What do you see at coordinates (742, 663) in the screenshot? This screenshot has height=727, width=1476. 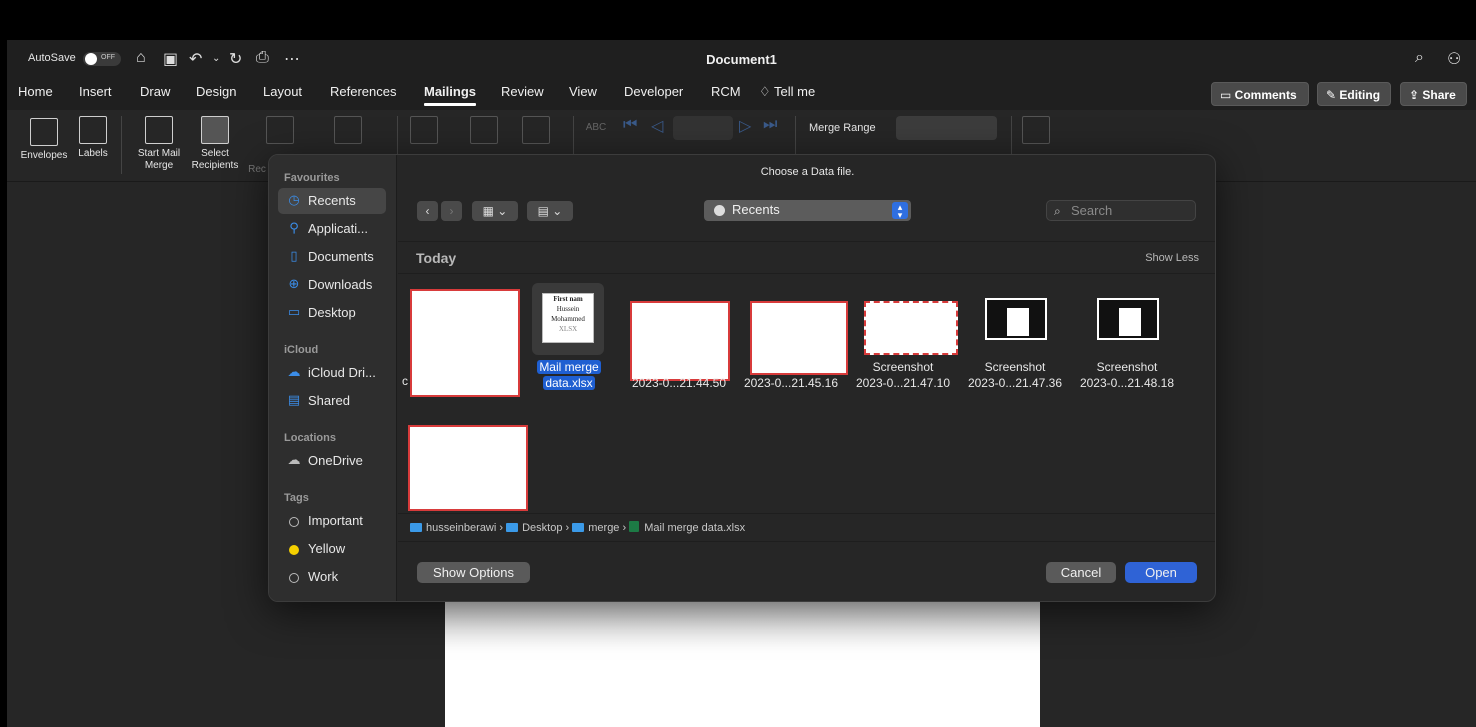 I see `document-page` at bounding box center [742, 663].